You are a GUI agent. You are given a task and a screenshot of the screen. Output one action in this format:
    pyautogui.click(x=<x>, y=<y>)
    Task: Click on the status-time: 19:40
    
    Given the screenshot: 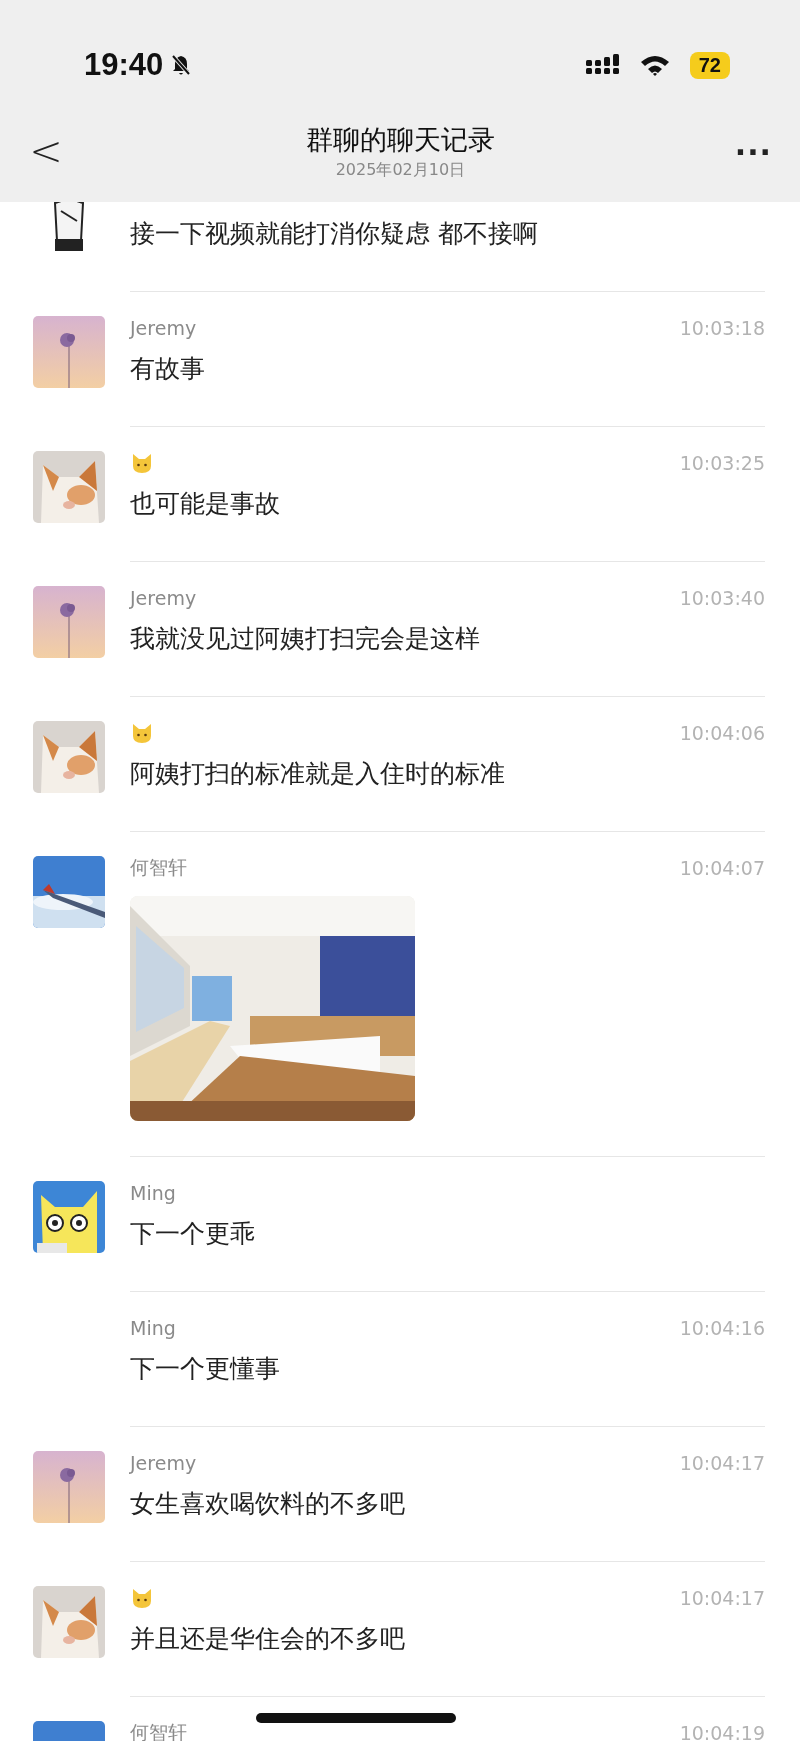 What is the action you would take?
    pyautogui.click(x=124, y=65)
    